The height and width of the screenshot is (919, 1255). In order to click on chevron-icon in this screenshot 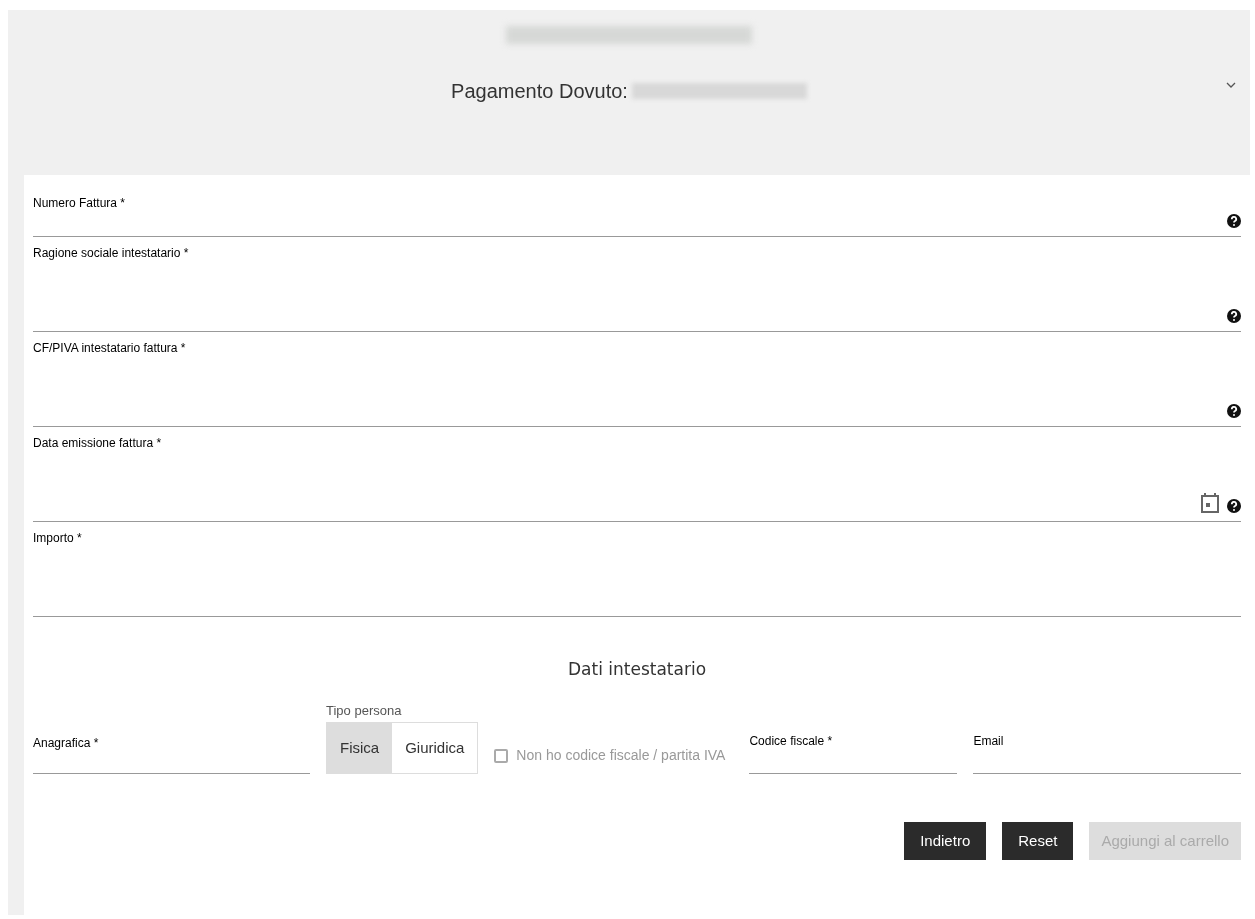, I will do `click(1231, 85)`.